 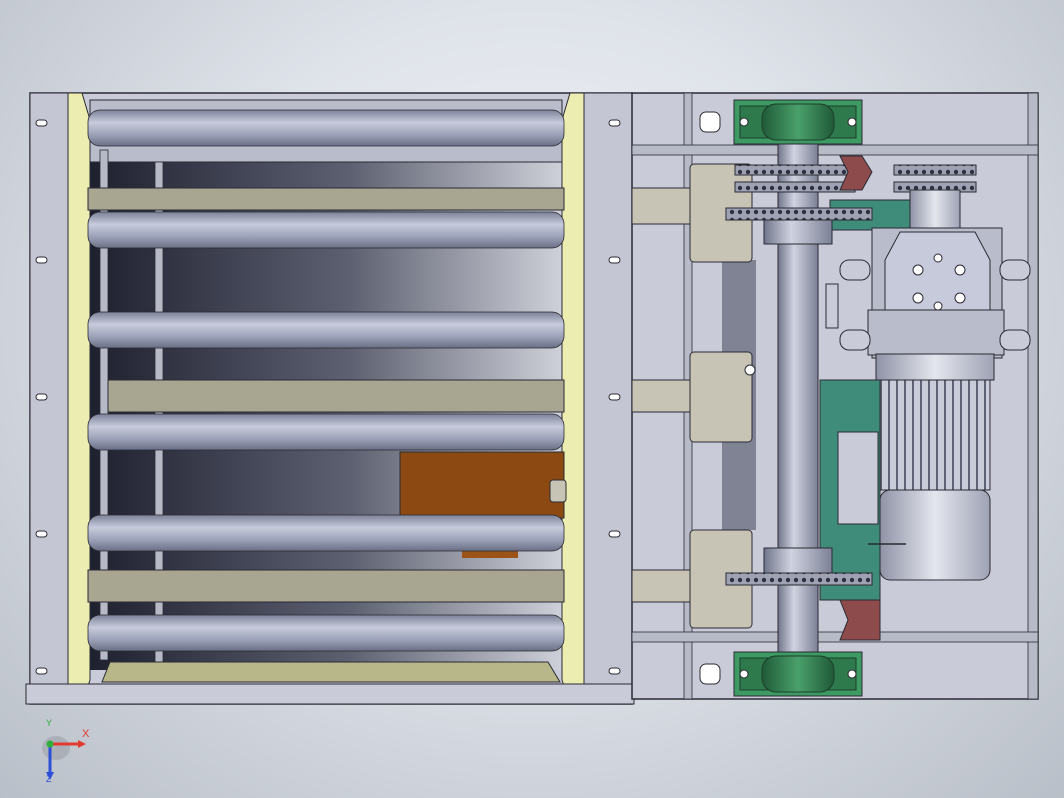 I want to click on drive-rail-right, so click(x=1033, y=396).